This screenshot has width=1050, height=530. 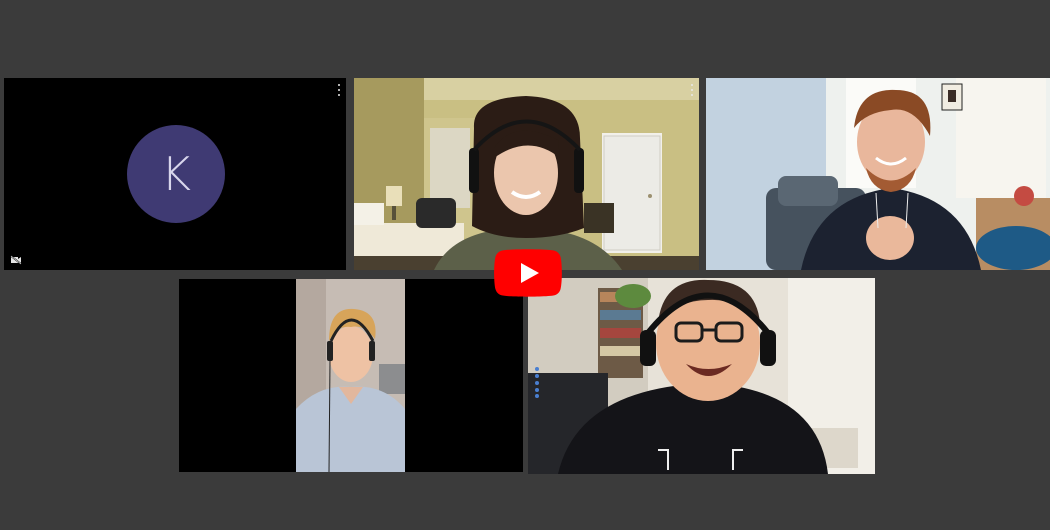 I want to click on speaking-indicator-icon, so click(x=537, y=382).